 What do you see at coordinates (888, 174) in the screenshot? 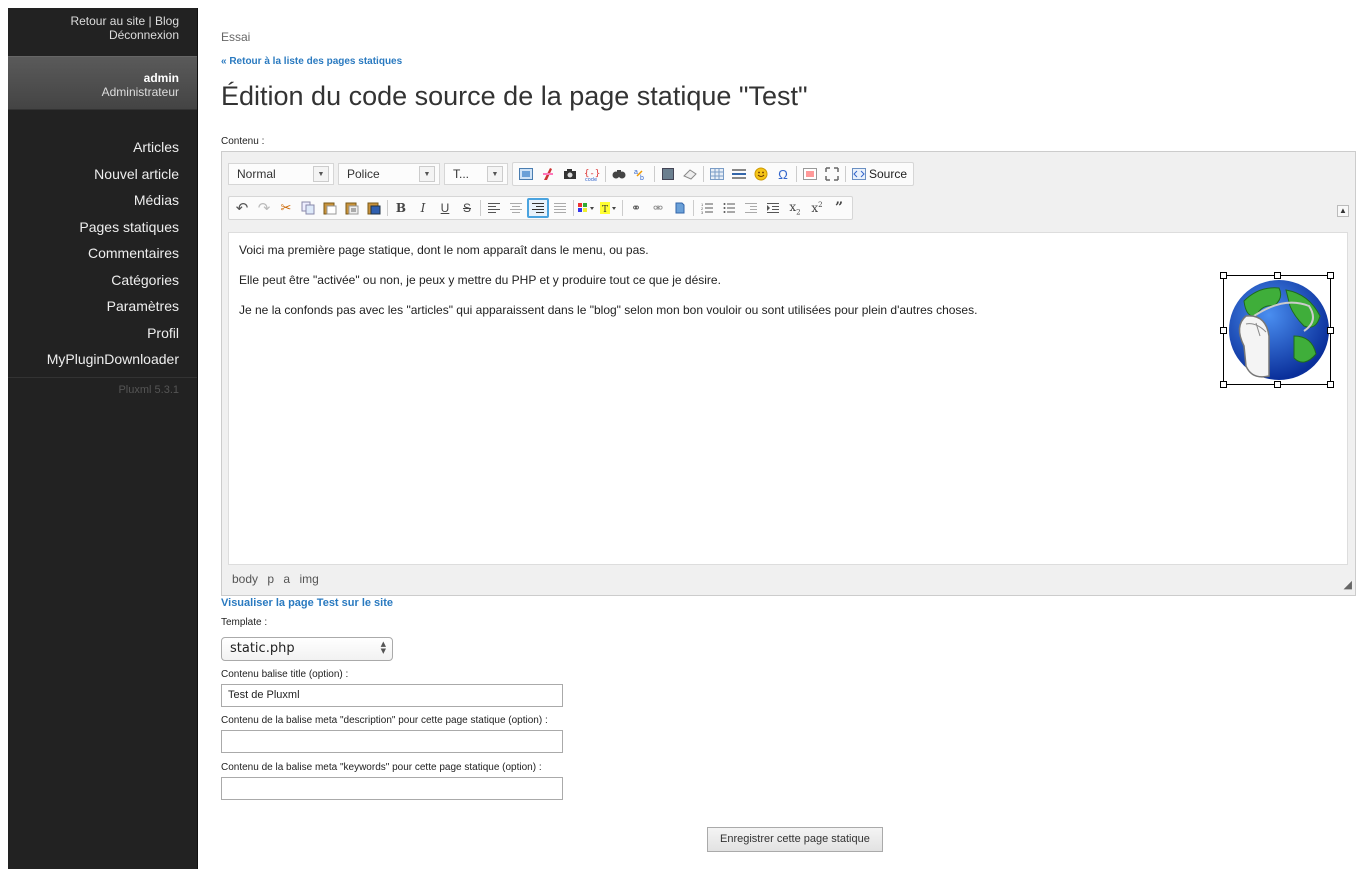
I see `source-button-label: Source` at bounding box center [888, 174].